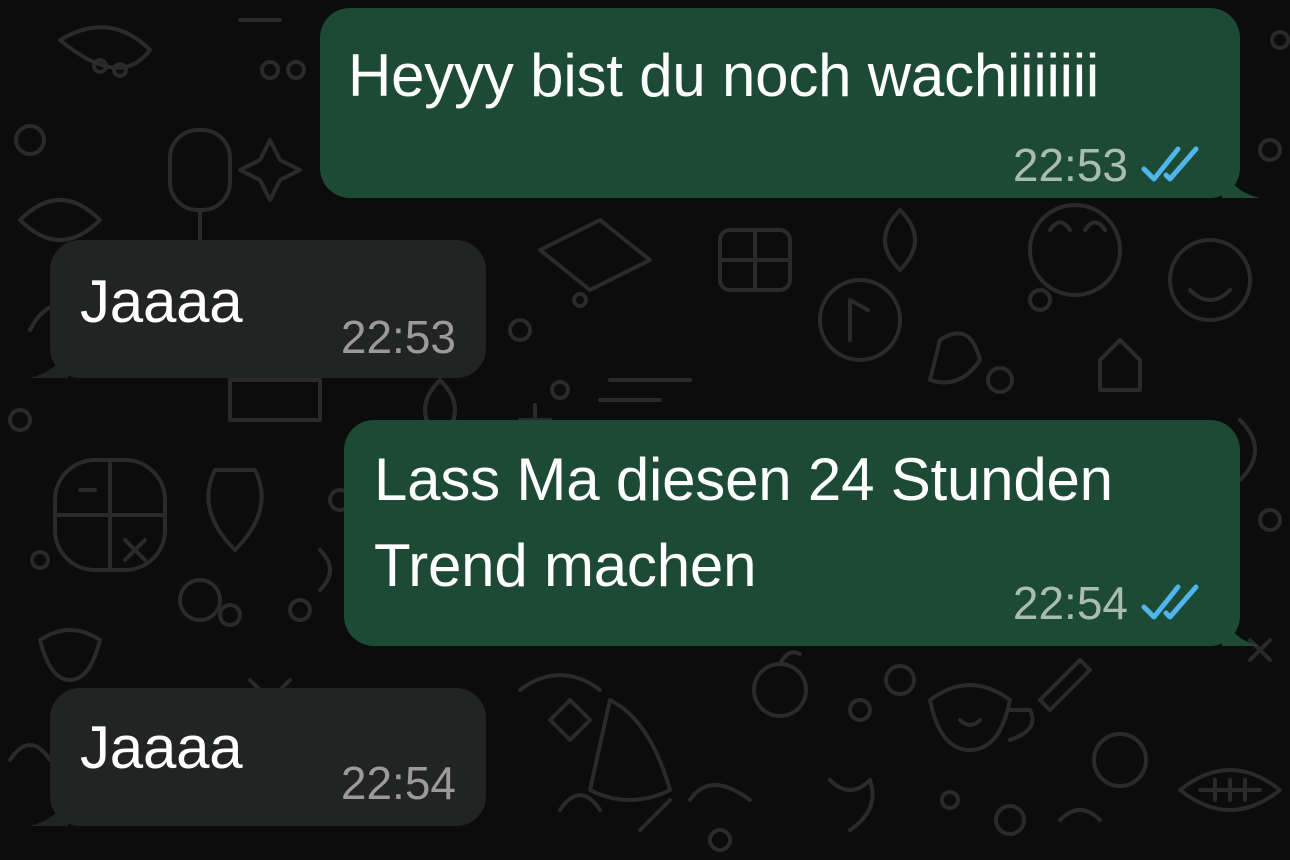 This screenshot has width=1290, height=860. Describe the element at coordinates (258, 309) in the screenshot. I see `incoming-message: Jaaaa 22:53` at that location.